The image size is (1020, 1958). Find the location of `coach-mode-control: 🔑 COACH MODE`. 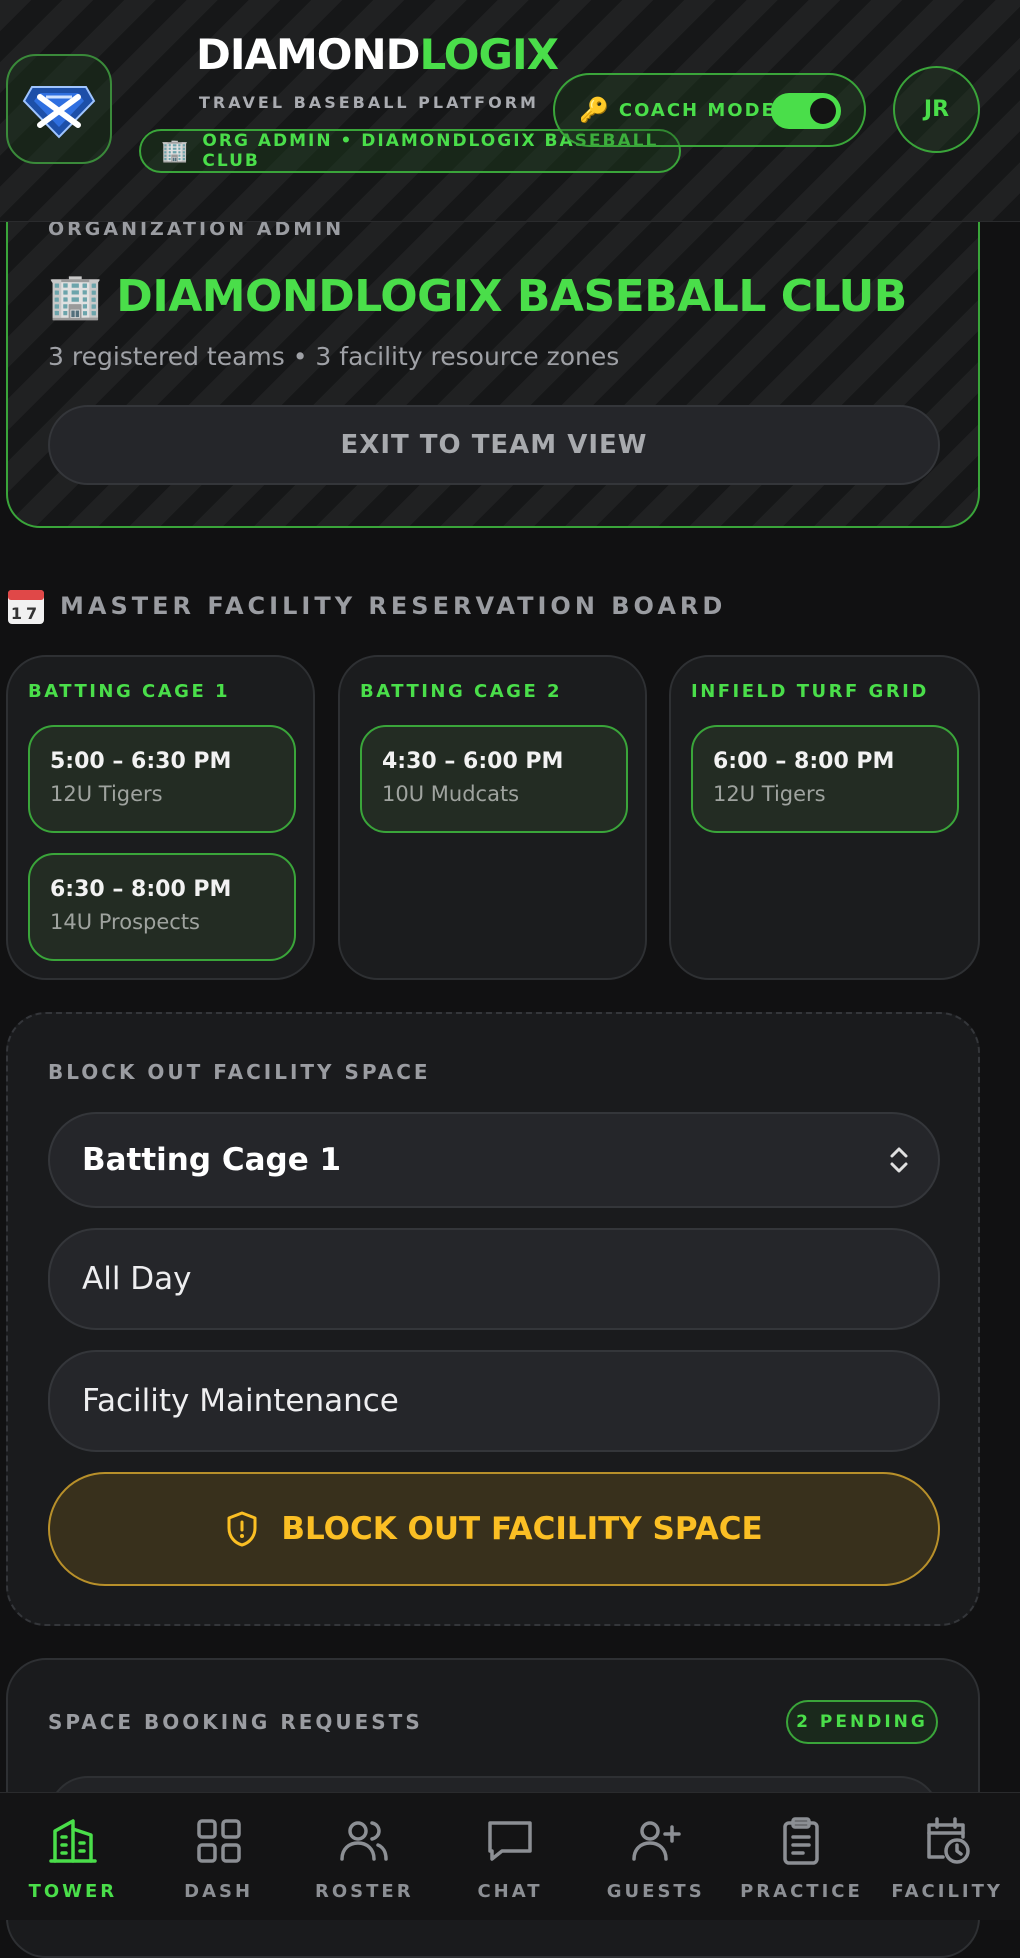

coach-mode-control: 🔑 COACH MODE is located at coordinates (709, 110).